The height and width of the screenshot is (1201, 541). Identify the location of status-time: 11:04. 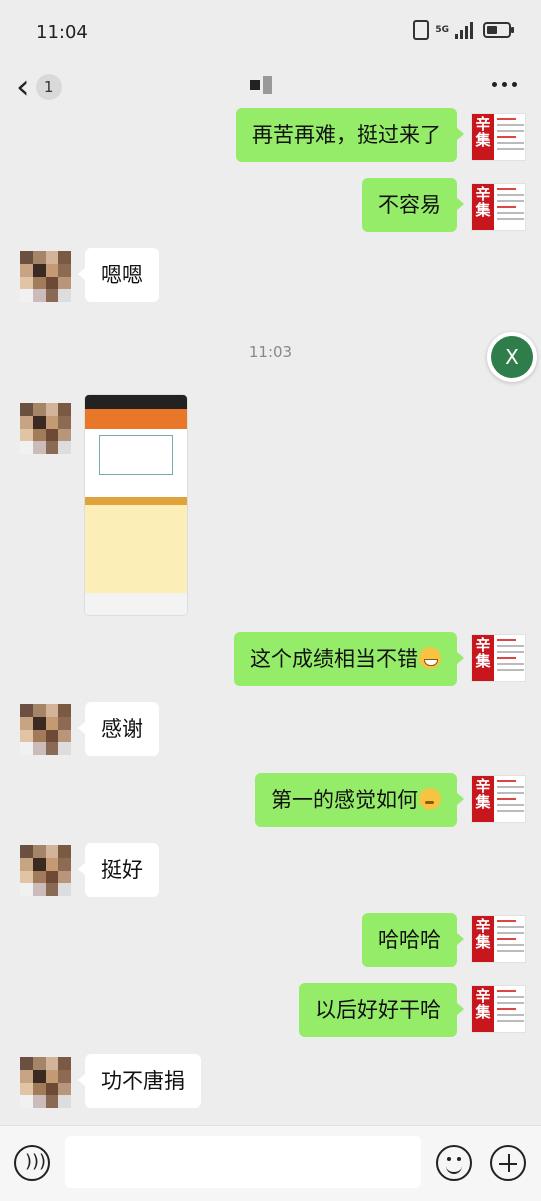
(62, 32).